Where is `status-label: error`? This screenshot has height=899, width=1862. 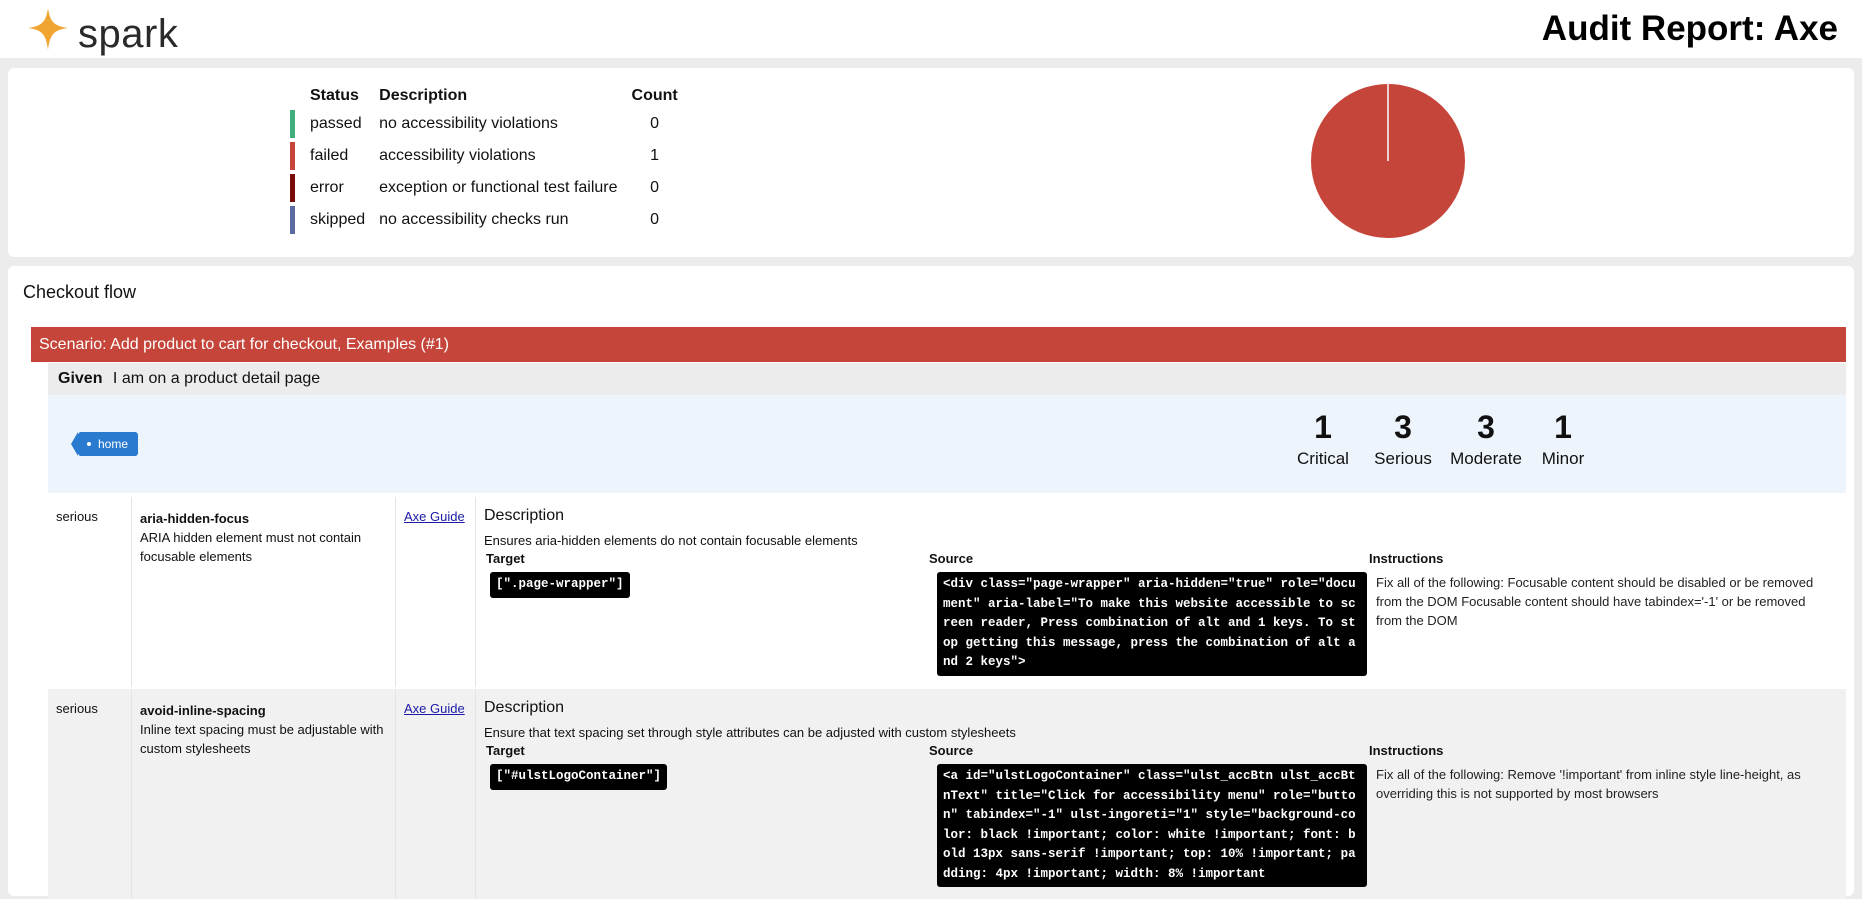 status-label: error is located at coordinates (327, 187).